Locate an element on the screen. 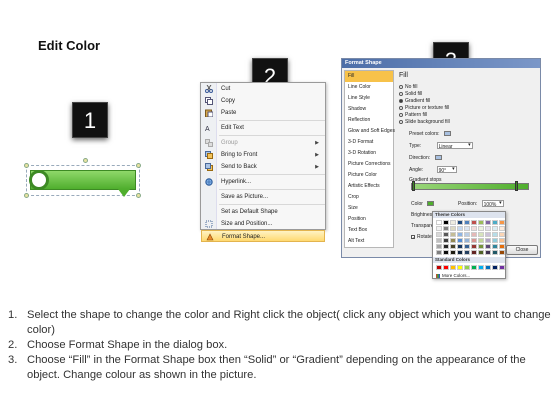  nav-item-size: Size is located at coordinates (369, 208).